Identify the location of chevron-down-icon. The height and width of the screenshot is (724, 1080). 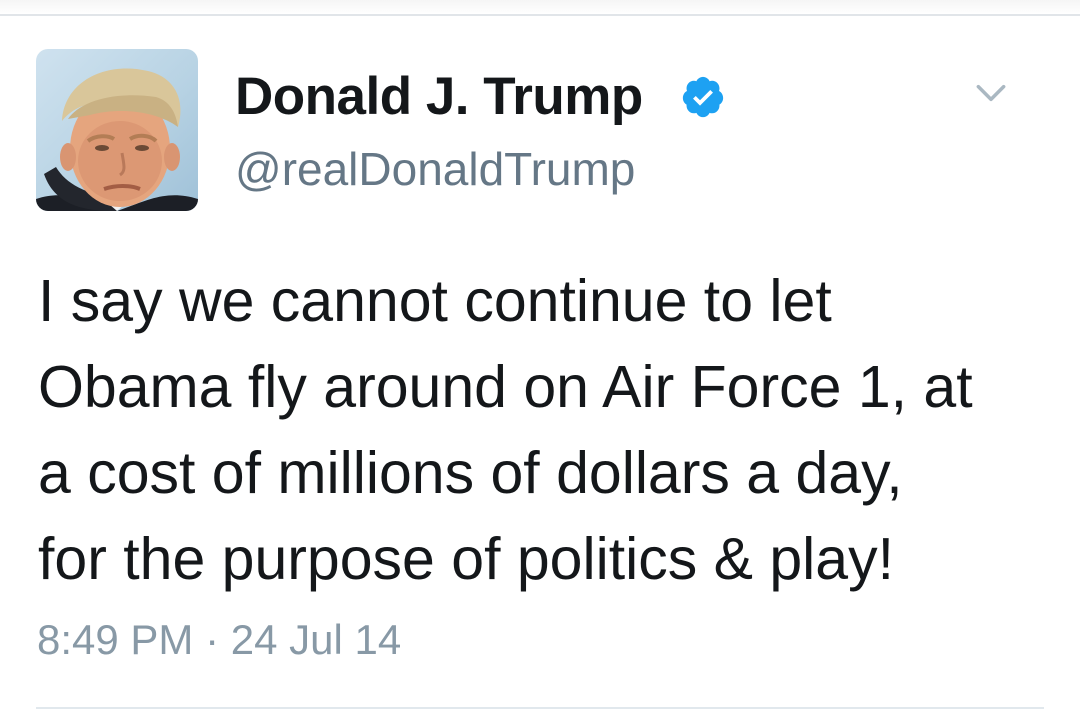
(991, 93).